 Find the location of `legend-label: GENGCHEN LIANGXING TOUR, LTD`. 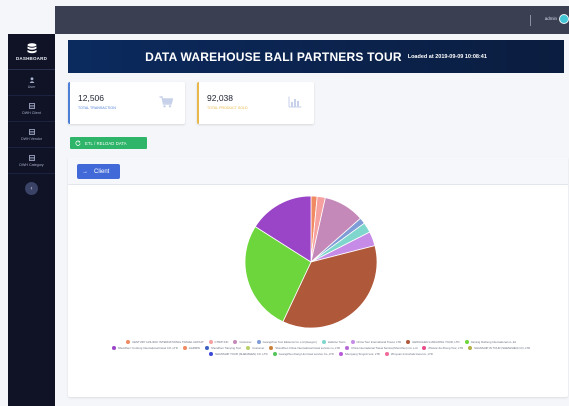

legend-label: GENGCHEN LIANGXING TOUR, LTD is located at coordinates (436, 342).